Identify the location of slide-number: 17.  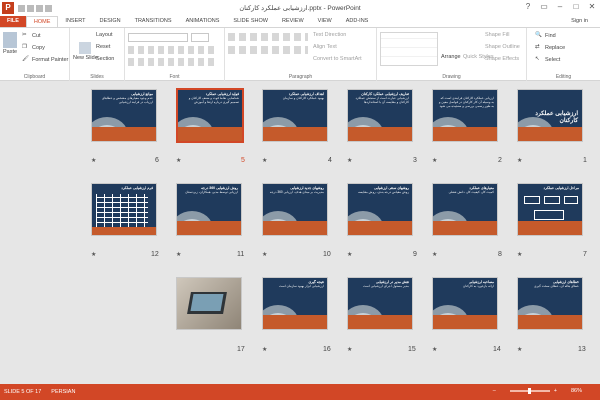
(241, 349).